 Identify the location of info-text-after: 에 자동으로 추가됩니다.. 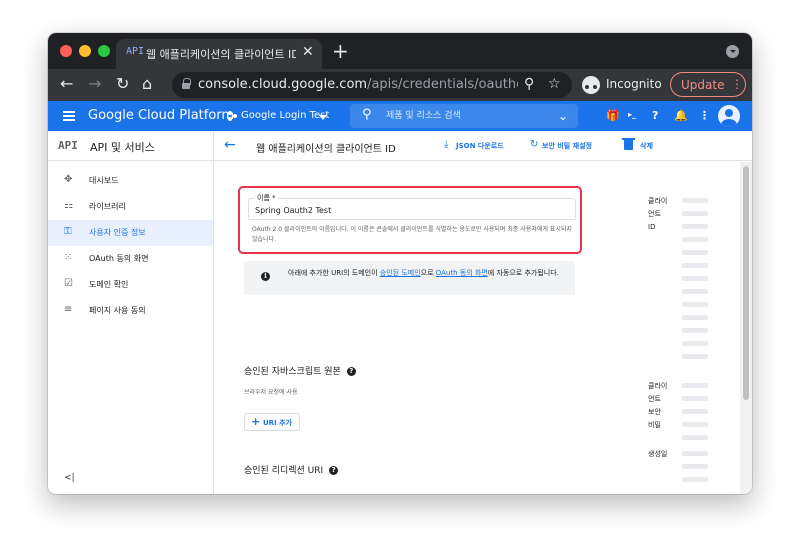
(523, 273).